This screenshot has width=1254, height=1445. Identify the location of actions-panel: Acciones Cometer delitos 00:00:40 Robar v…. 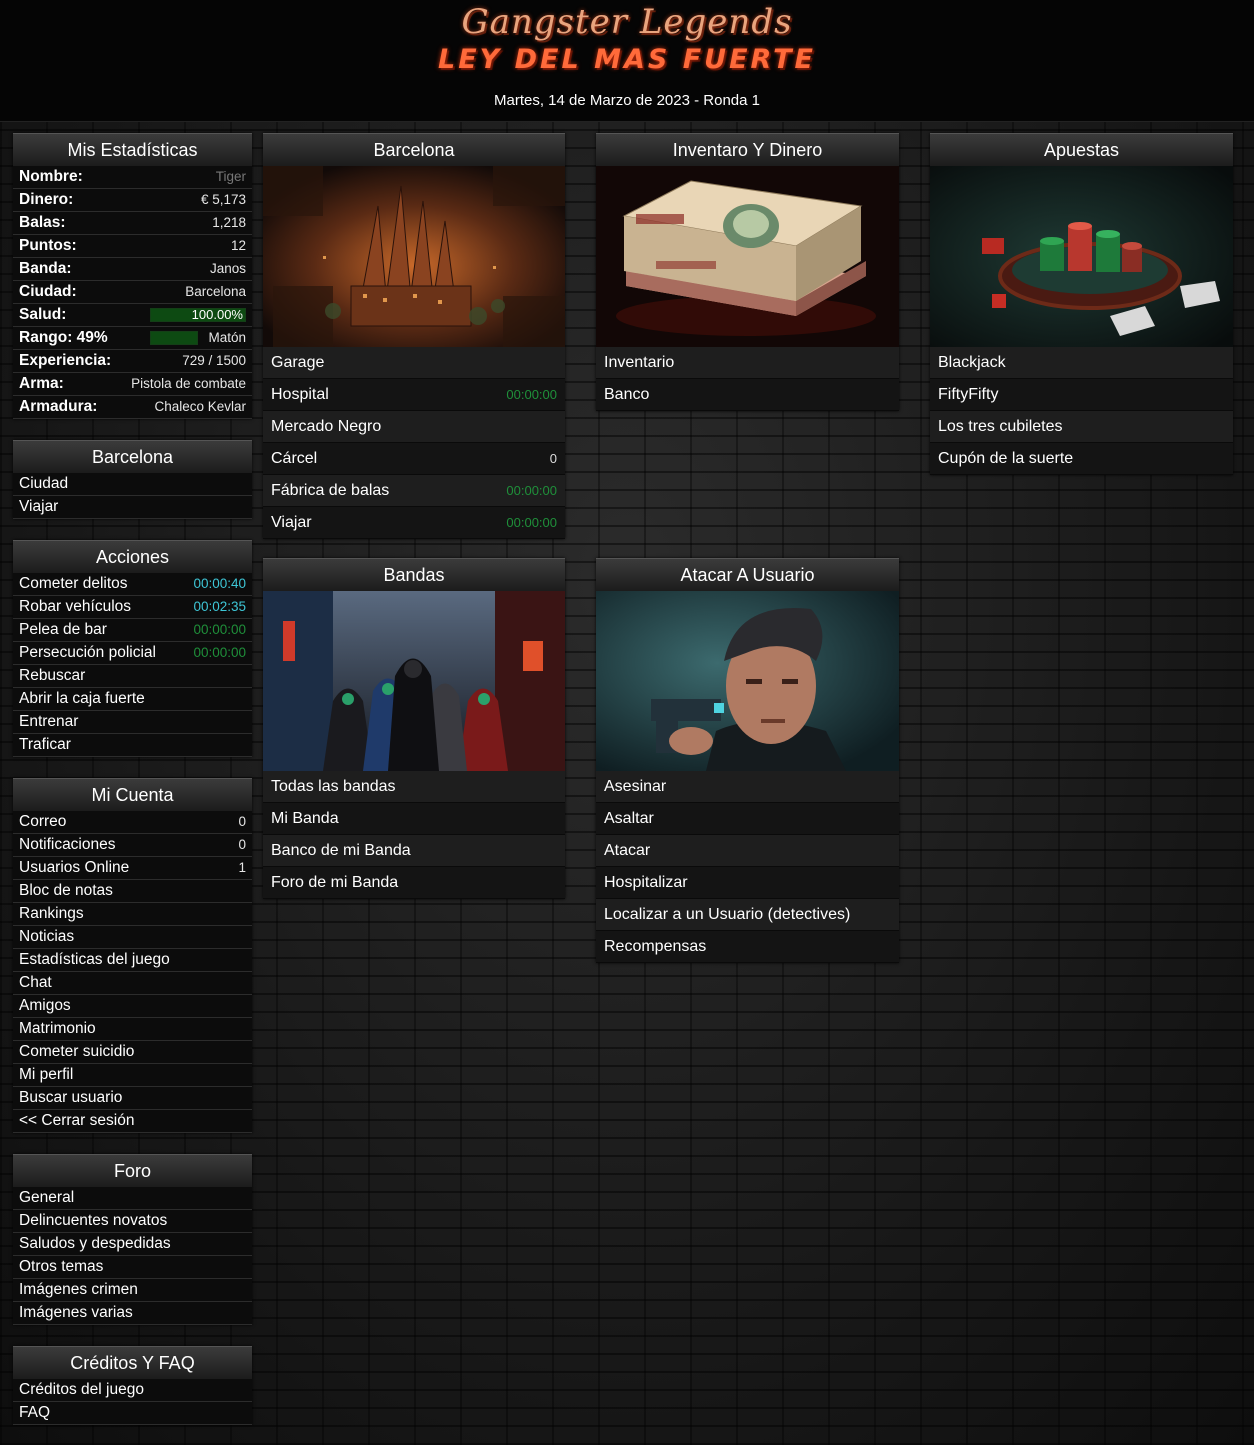
(132, 648).